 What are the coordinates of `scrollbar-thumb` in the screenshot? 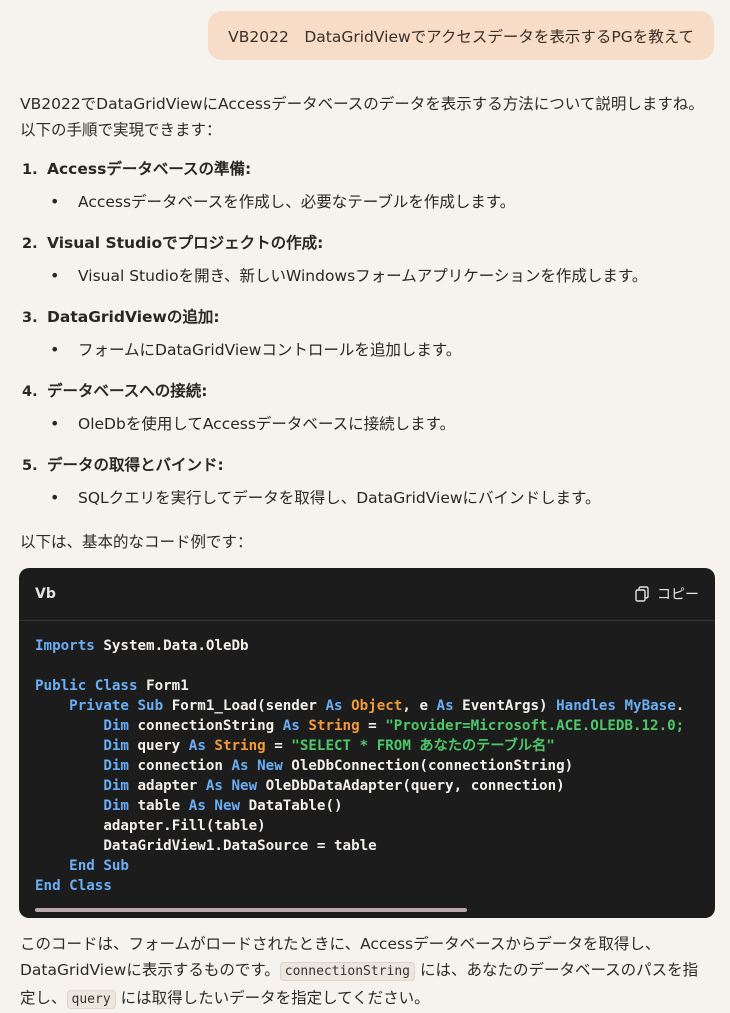 It's located at (251, 910).